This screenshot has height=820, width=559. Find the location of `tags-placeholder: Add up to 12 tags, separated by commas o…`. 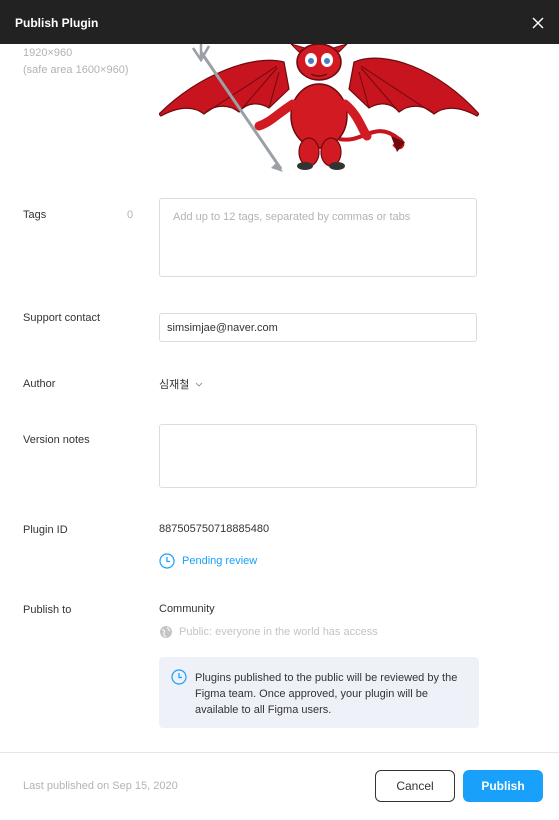

tags-placeholder: Add up to 12 tags, separated by commas o… is located at coordinates (292, 217).